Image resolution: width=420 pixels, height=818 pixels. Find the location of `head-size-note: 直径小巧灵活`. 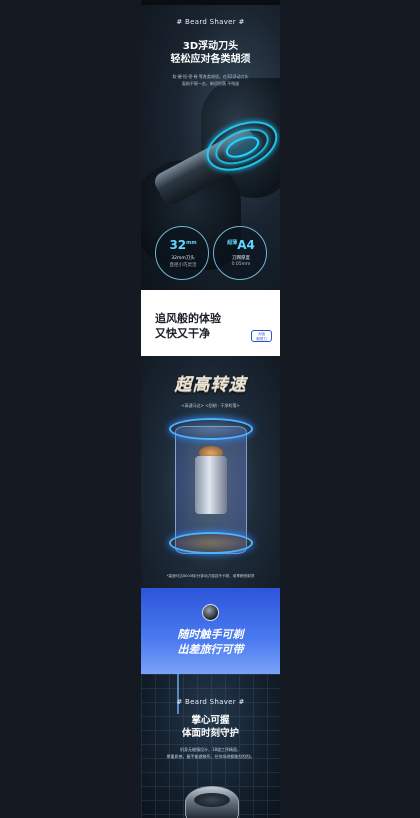

head-size-note: 直径小巧灵活 is located at coordinates (183, 265).